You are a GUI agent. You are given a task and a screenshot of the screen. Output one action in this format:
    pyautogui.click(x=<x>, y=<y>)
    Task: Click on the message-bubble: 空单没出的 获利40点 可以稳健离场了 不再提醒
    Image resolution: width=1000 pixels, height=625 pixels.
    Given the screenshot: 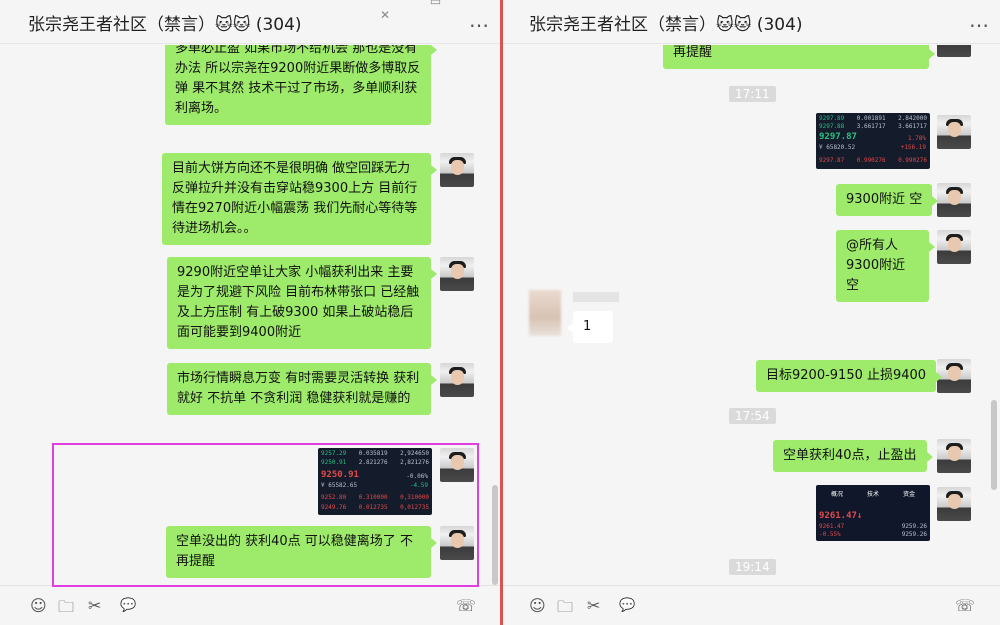 What is the action you would take?
    pyautogui.click(x=301, y=552)
    